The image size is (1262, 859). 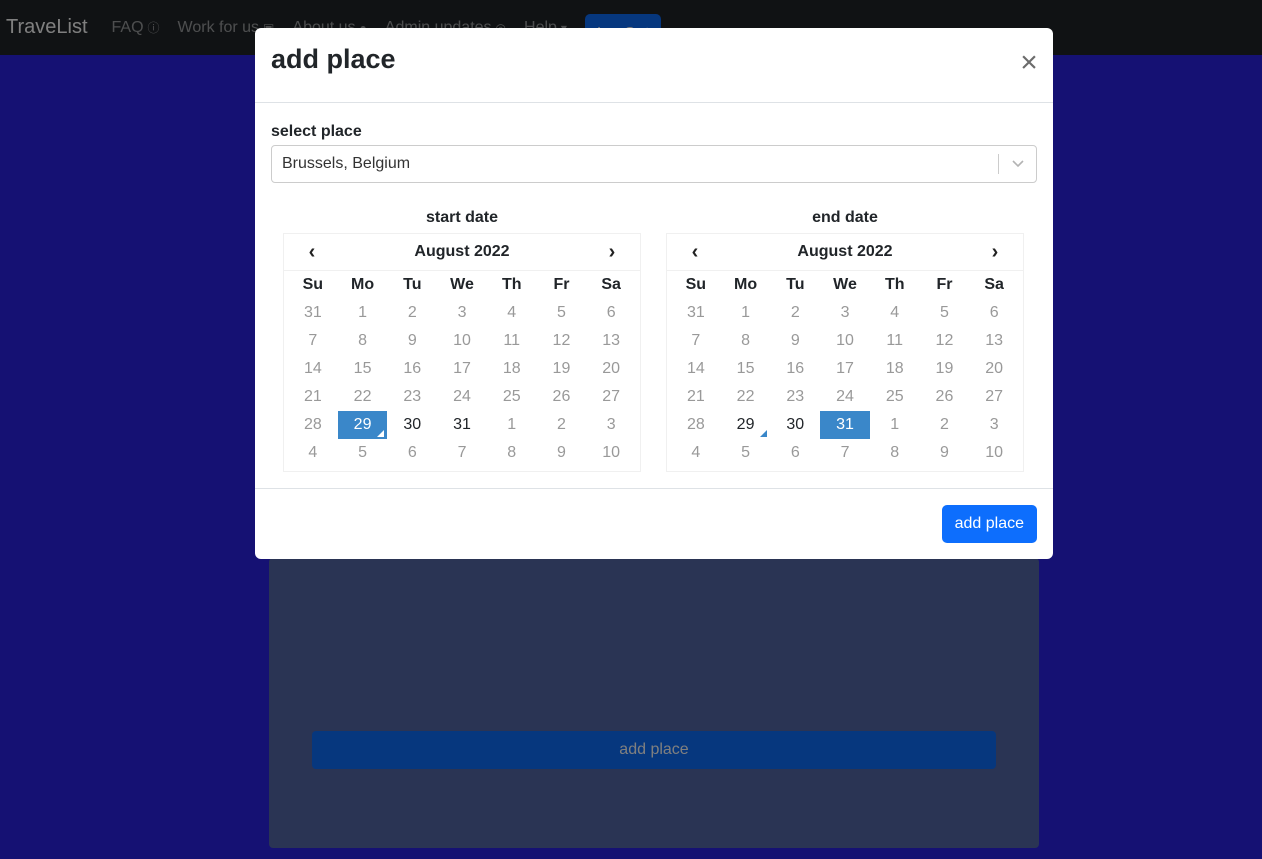 I want to click on calendar-day-label: 27, so click(x=611, y=396).